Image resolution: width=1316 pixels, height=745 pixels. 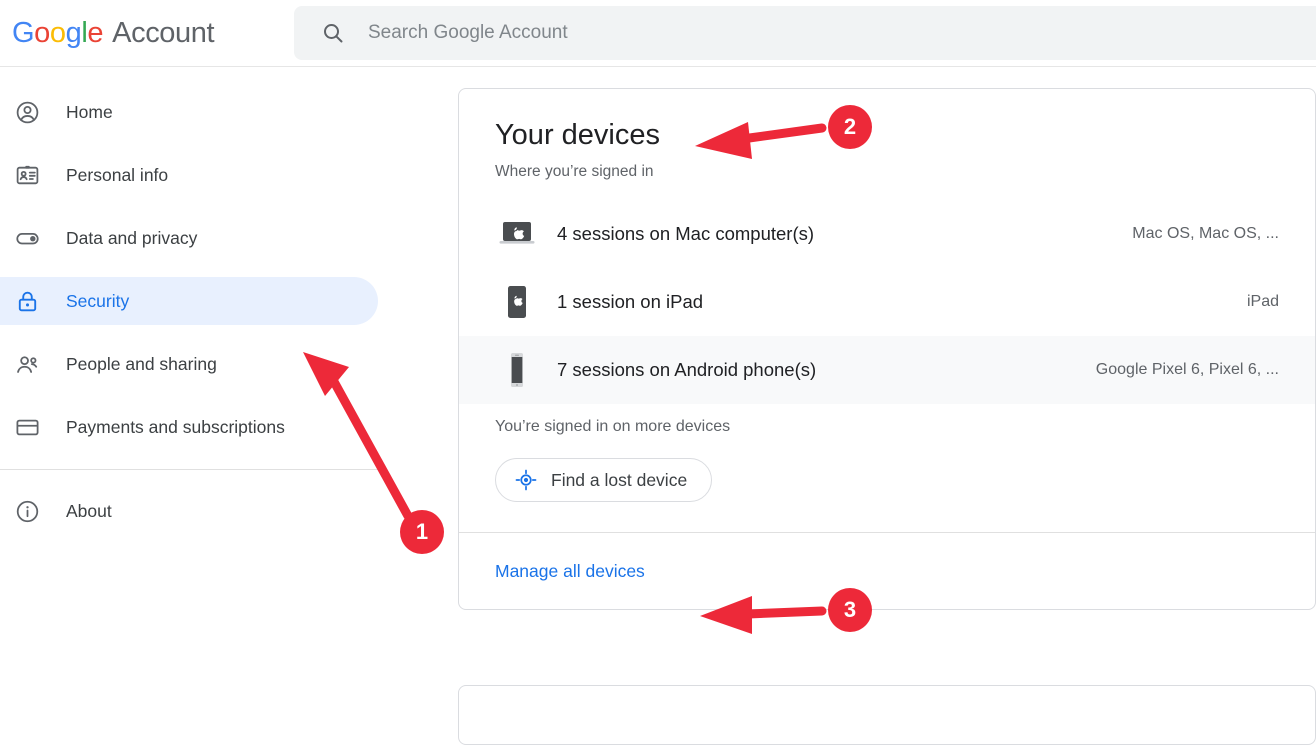 What do you see at coordinates (517, 302) in the screenshot?
I see `tablet-icon` at bounding box center [517, 302].